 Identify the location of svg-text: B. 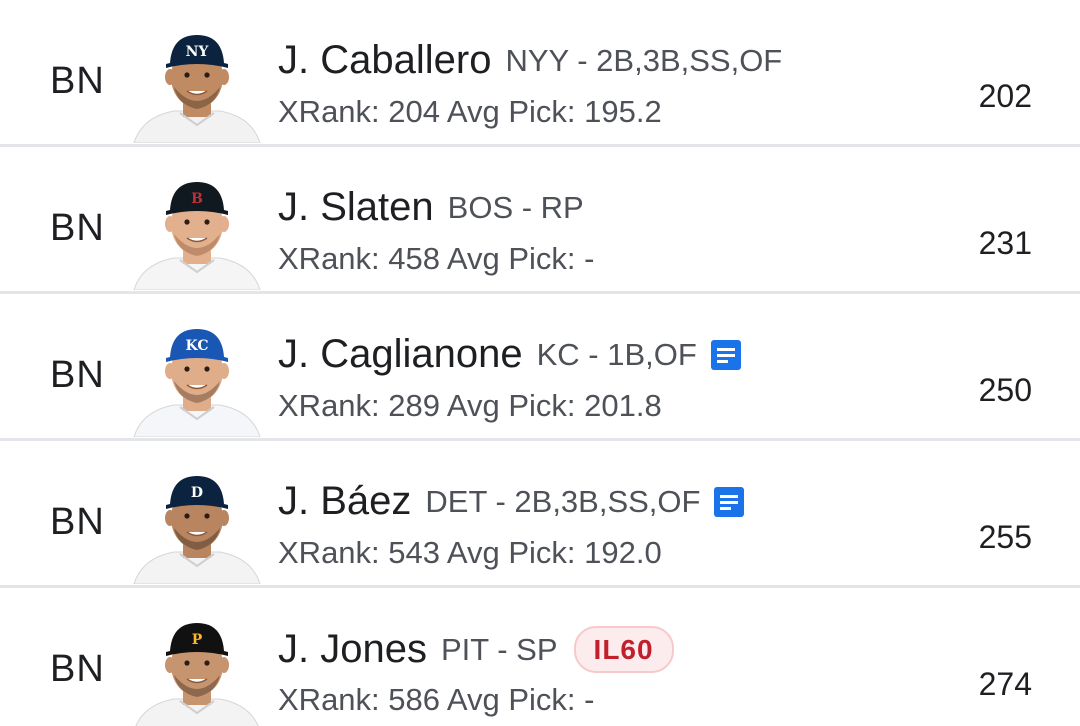
(197, 199).